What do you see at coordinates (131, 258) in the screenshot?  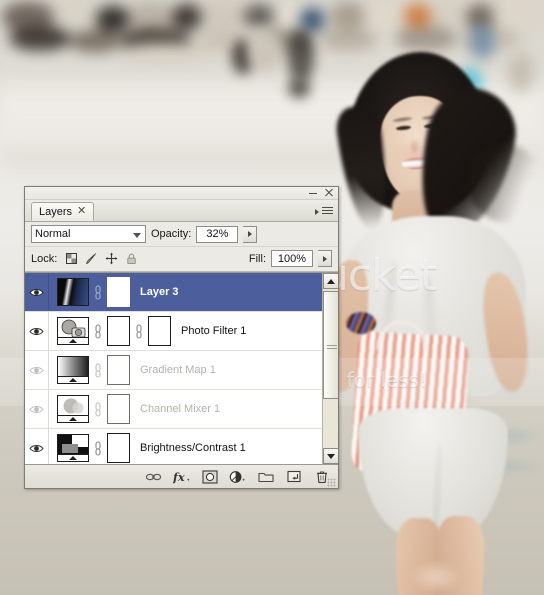 I see `lock-all-icon` at bounding box center [131, 258].